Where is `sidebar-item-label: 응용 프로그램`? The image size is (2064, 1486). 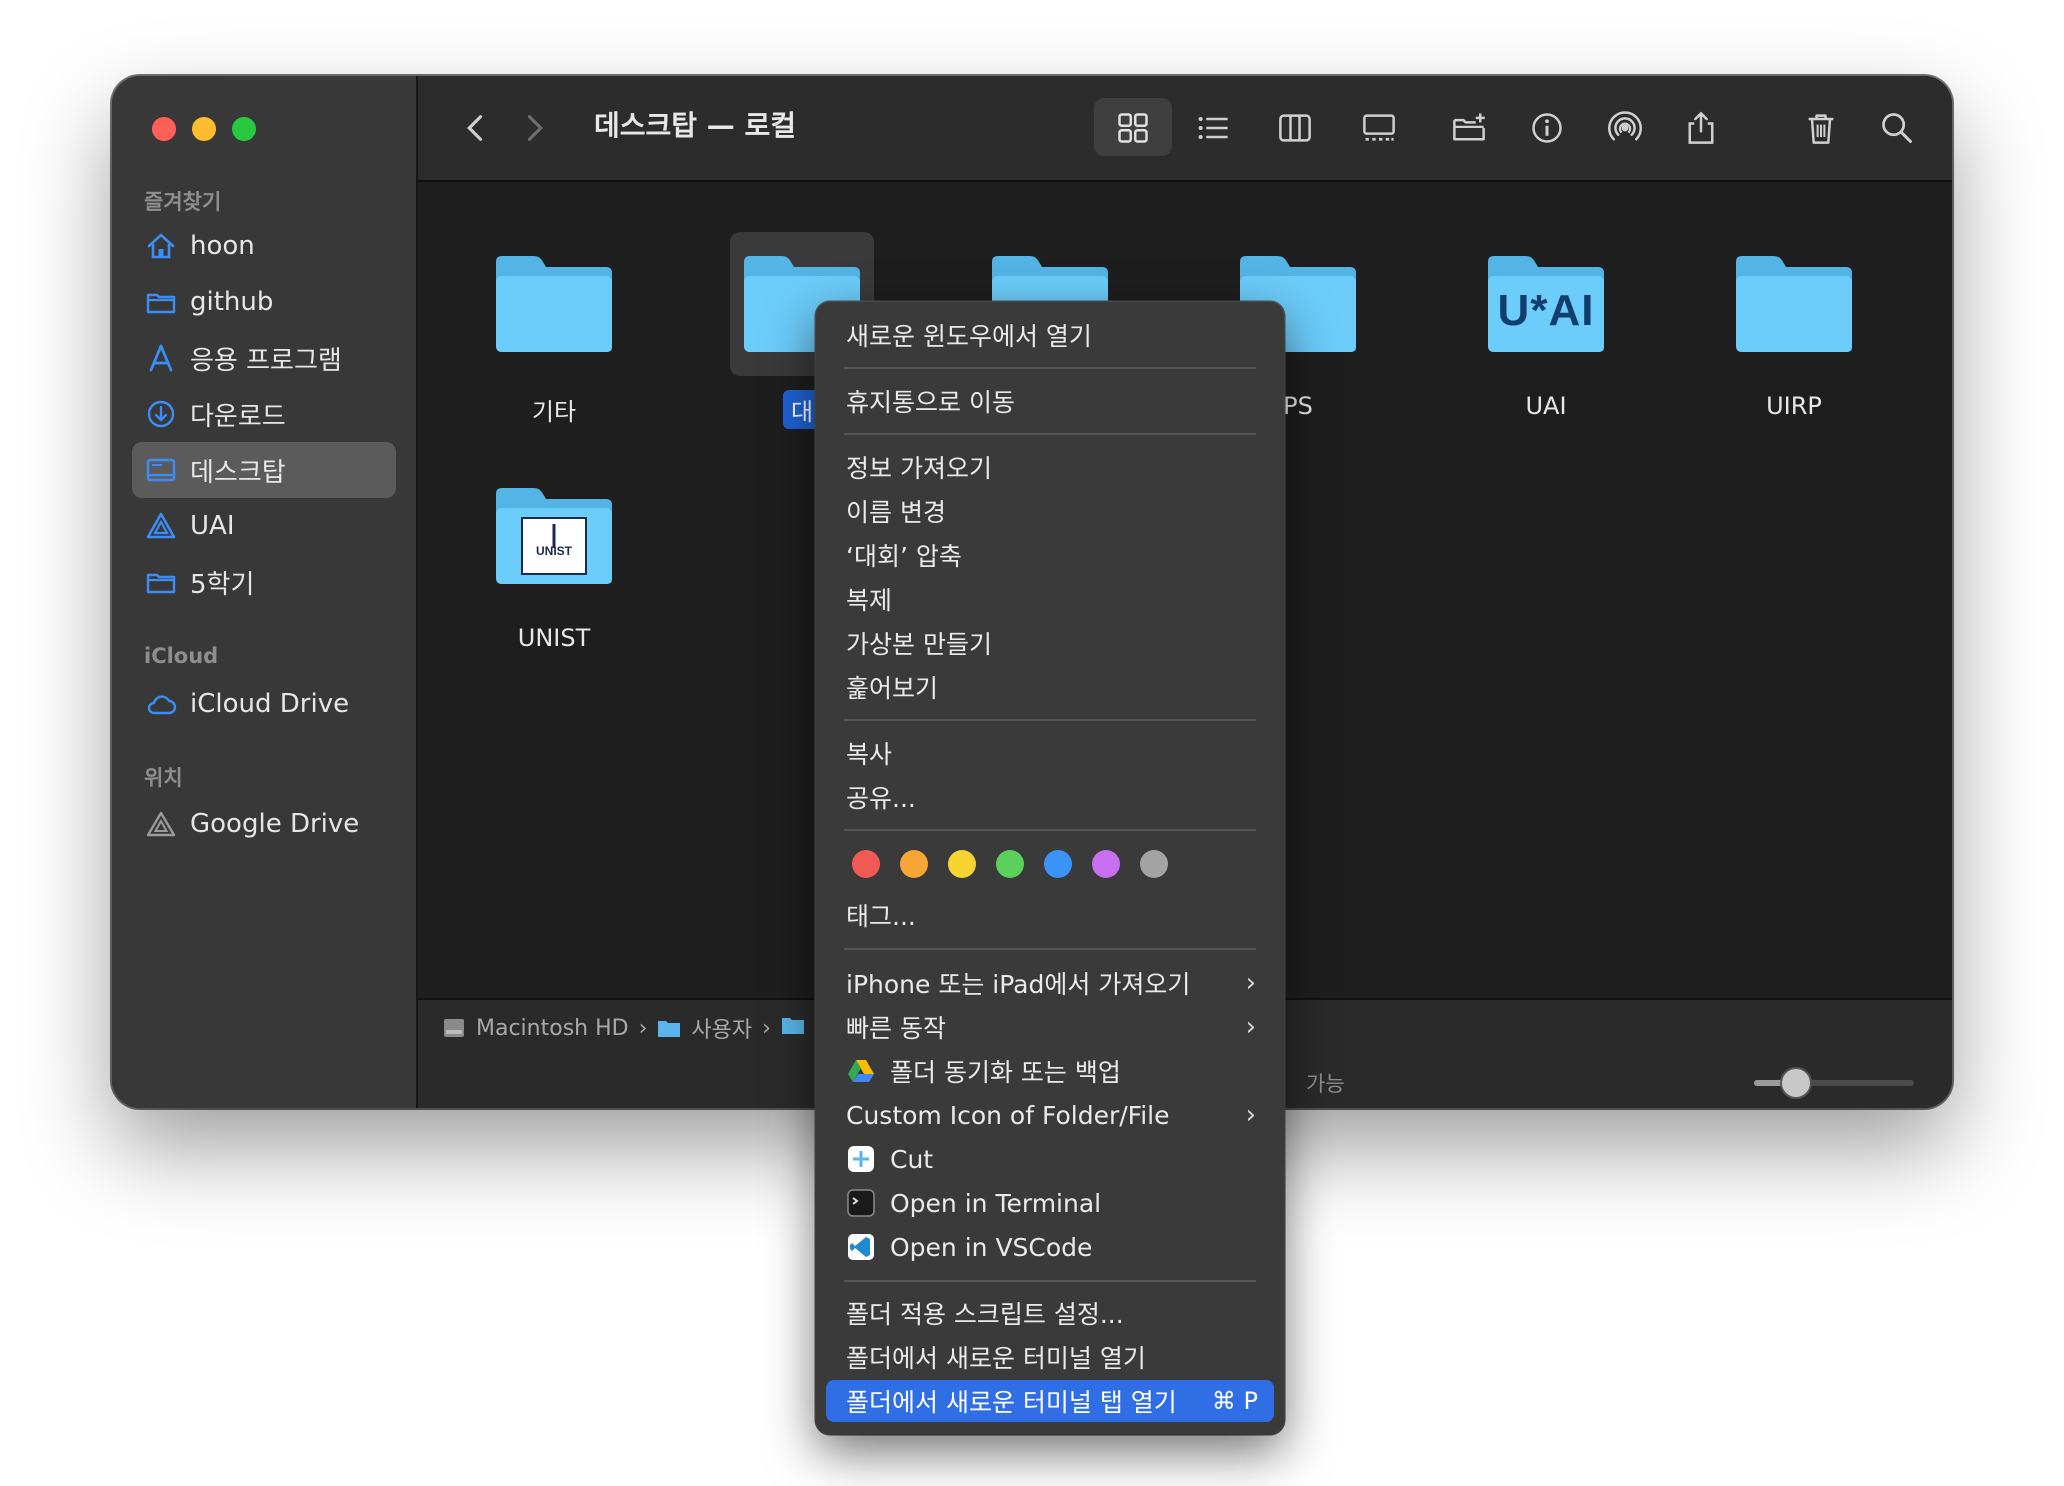 sidebar-item-label: 응용 프로그램 is located at coordinates (266, 360).